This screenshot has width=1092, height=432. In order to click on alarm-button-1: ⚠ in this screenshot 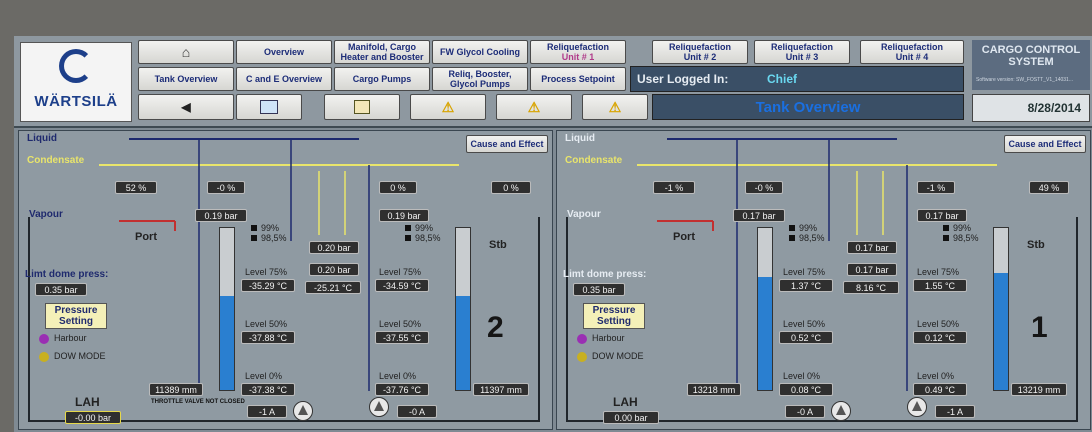, I will do `click(448, 107)`.